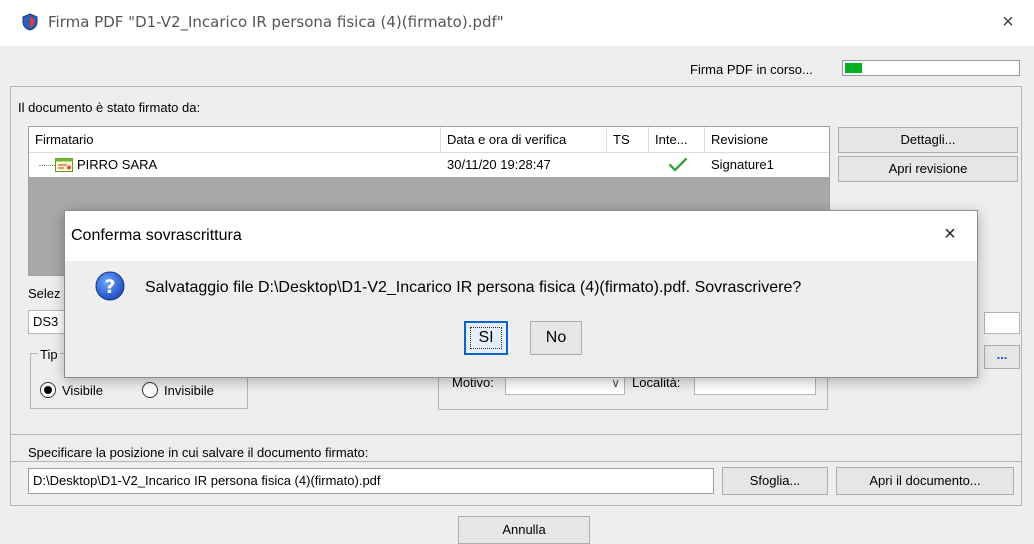  What do you see at coordinates (156, 235) in the screenshot?
I see `dialog-title: Conferma sovrascrittura` at bounding box center [156, 235].